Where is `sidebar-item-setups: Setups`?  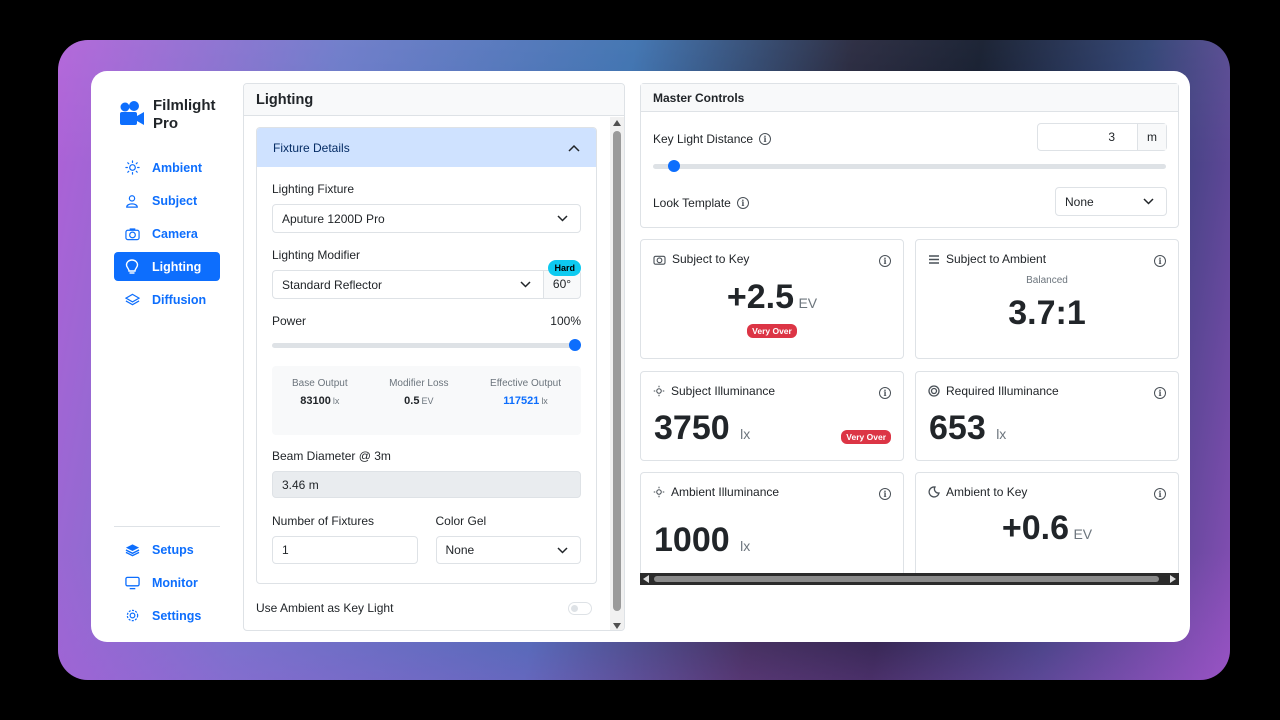 sidebar-item-setups: Setups is located at coordinates (167, 549).